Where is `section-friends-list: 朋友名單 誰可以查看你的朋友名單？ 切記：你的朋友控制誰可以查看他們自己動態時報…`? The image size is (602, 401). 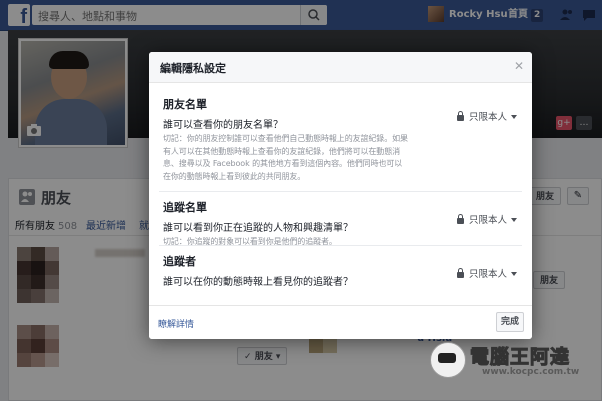 section-friends-list: 朋友名單 誰可以查看你的朋友名單？ 切記：你的朋友控制誰可以查看他們自己動態時報… is located at coordinates (340, 139).